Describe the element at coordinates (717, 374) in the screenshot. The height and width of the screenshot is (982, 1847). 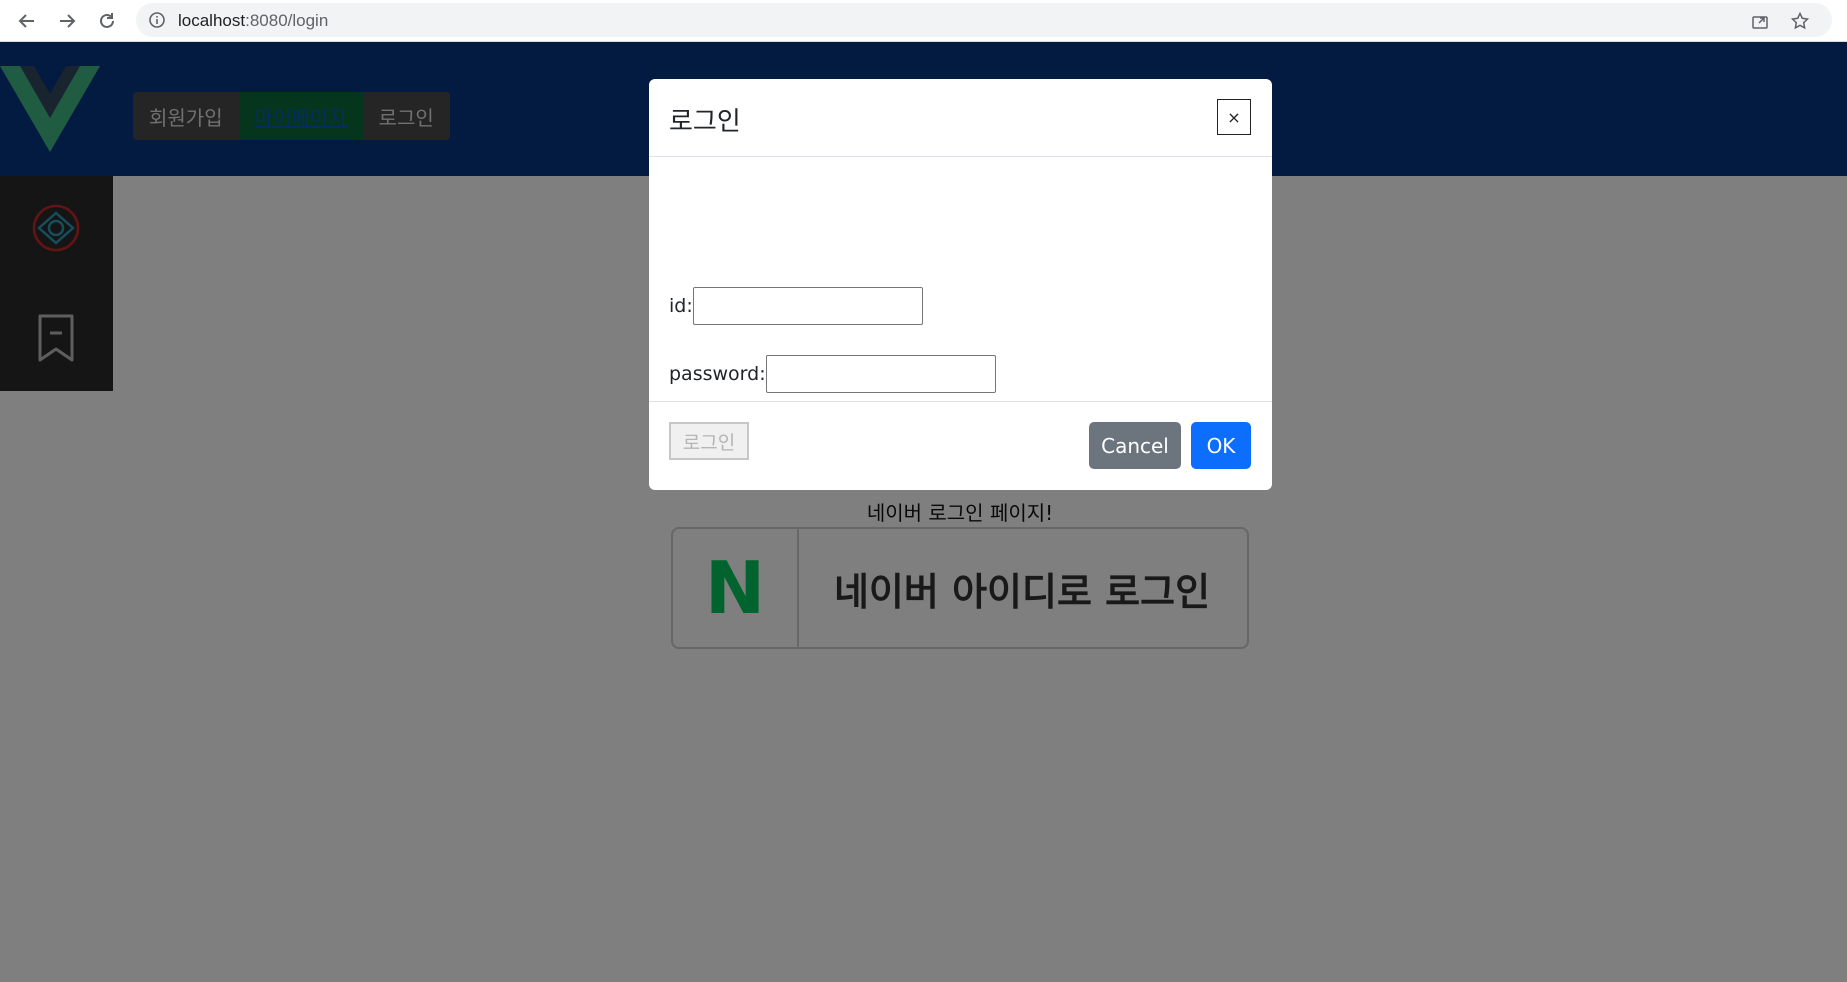
I see `password-label: password:` at that location.